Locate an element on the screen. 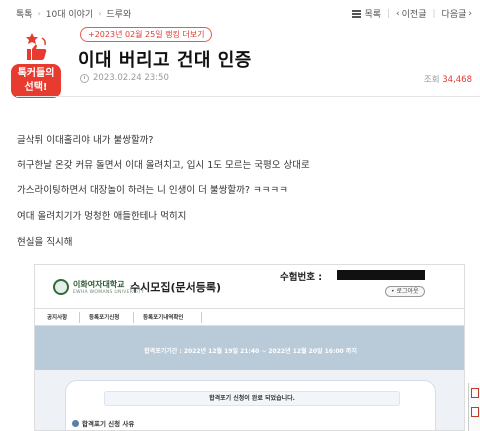 Image resolution: width=480 pixels, height=431 pixels. view-count: 조회 34,468 is located at coordinates (447, 80).